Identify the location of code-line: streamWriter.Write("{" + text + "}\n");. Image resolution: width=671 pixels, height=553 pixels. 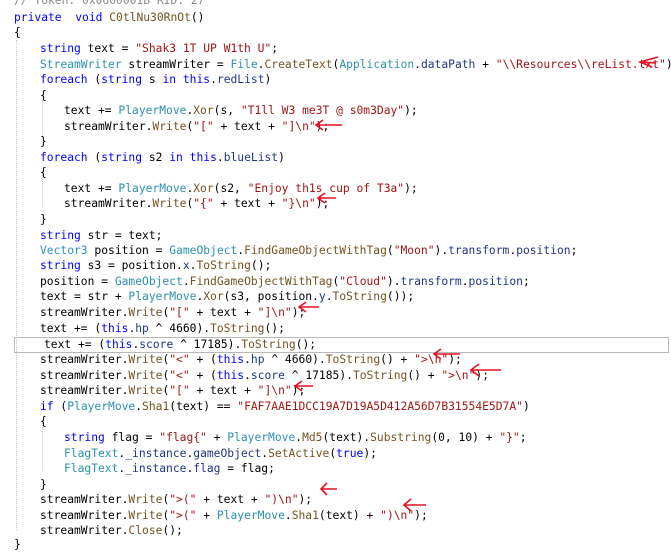
(196, 204).